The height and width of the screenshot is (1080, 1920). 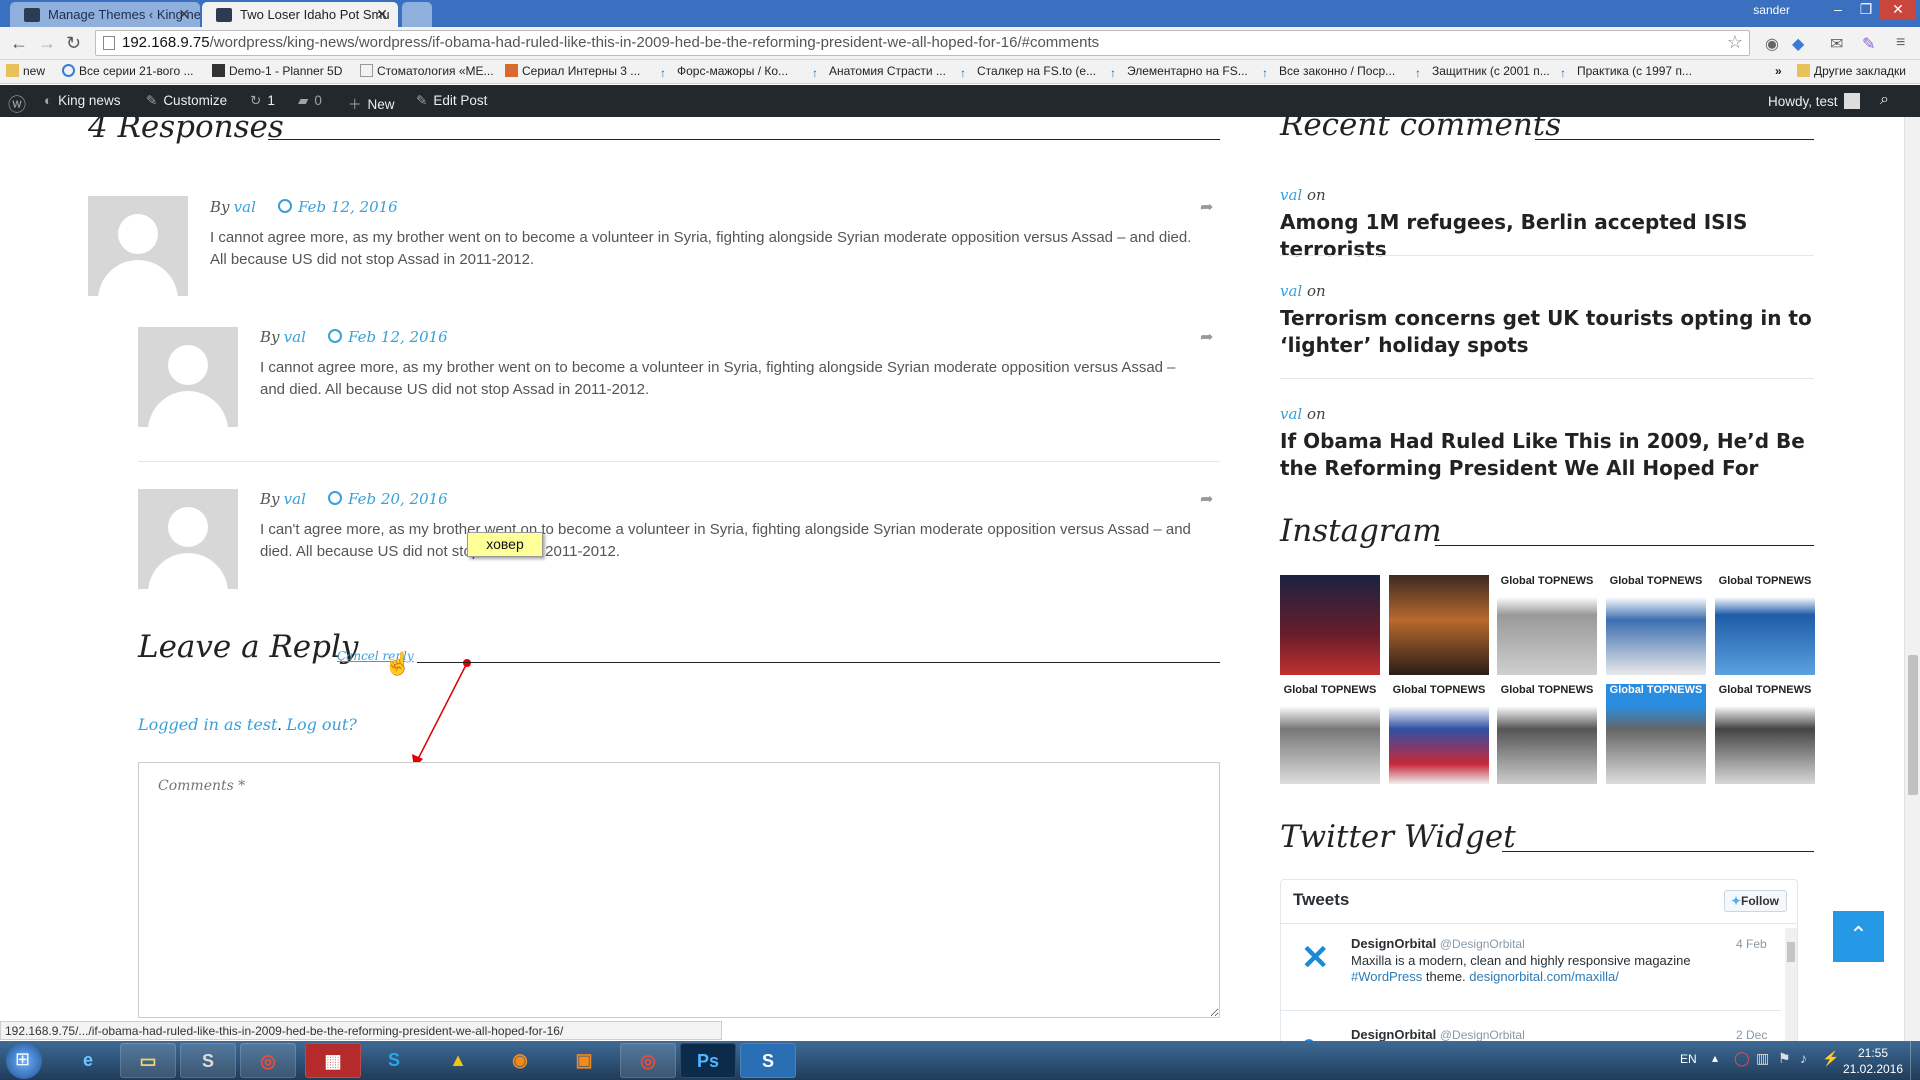 I want to click on comment-textarea, so click(x=679, y=890).